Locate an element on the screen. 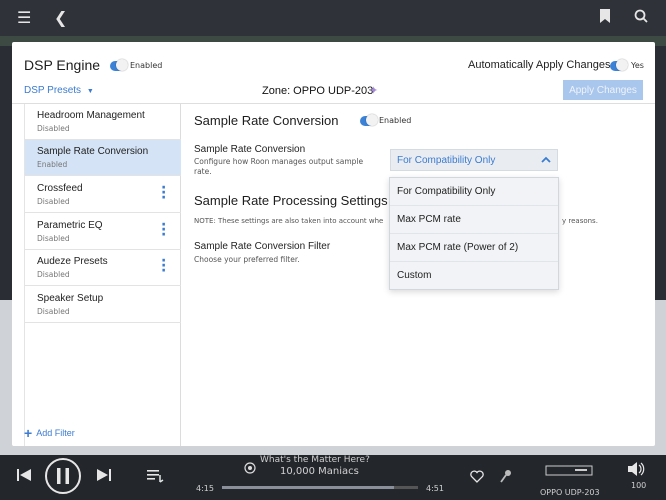 The width and height of the screenshot is (666, 500). option-compatibility: For Compatibility Only is located at coordinates (474, 192).